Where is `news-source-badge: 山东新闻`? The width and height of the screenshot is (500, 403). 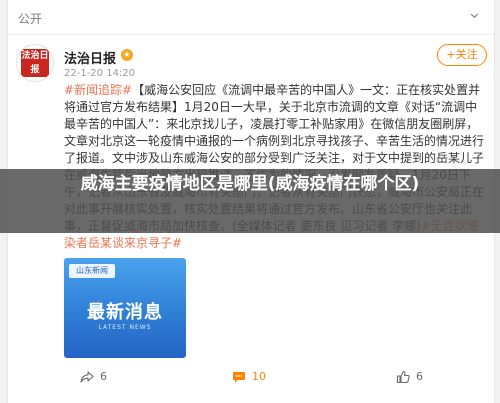
news-source-badge: 山东新闻 is located at coordinates (92, 271).